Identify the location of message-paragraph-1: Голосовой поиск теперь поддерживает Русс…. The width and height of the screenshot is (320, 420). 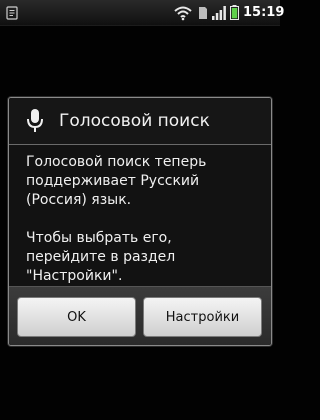
(116, 181).